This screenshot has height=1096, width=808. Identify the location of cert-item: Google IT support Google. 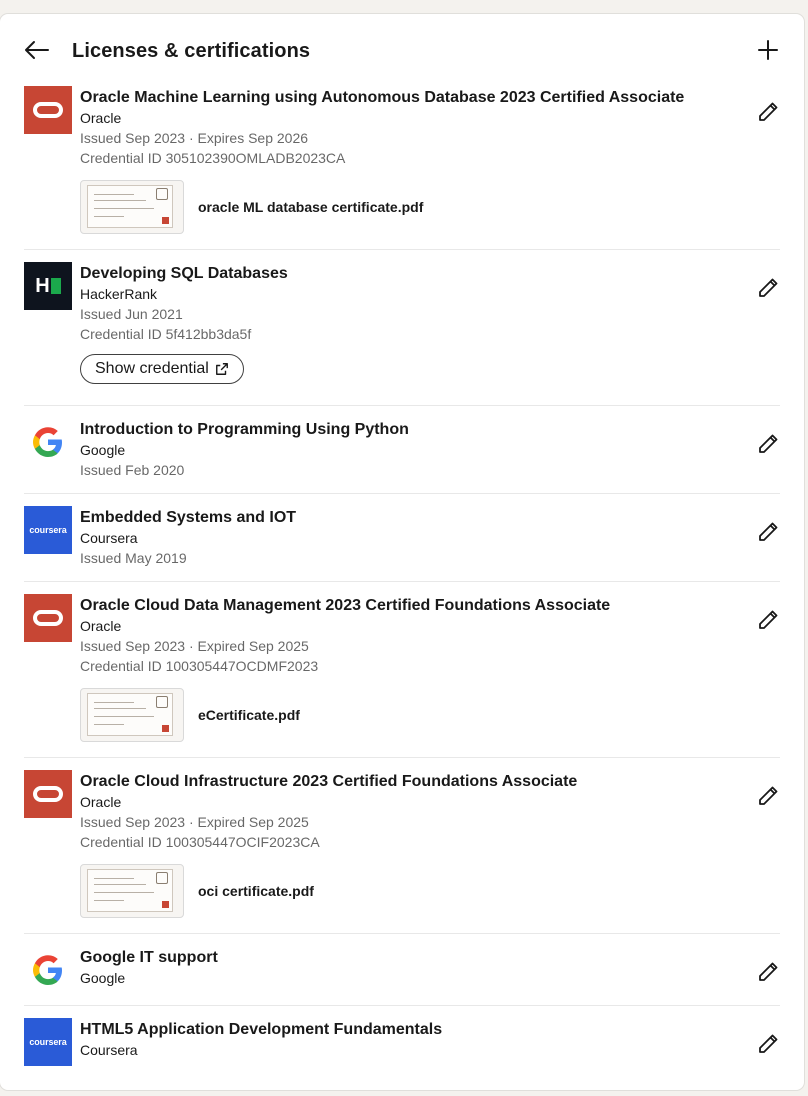
(402, 976).